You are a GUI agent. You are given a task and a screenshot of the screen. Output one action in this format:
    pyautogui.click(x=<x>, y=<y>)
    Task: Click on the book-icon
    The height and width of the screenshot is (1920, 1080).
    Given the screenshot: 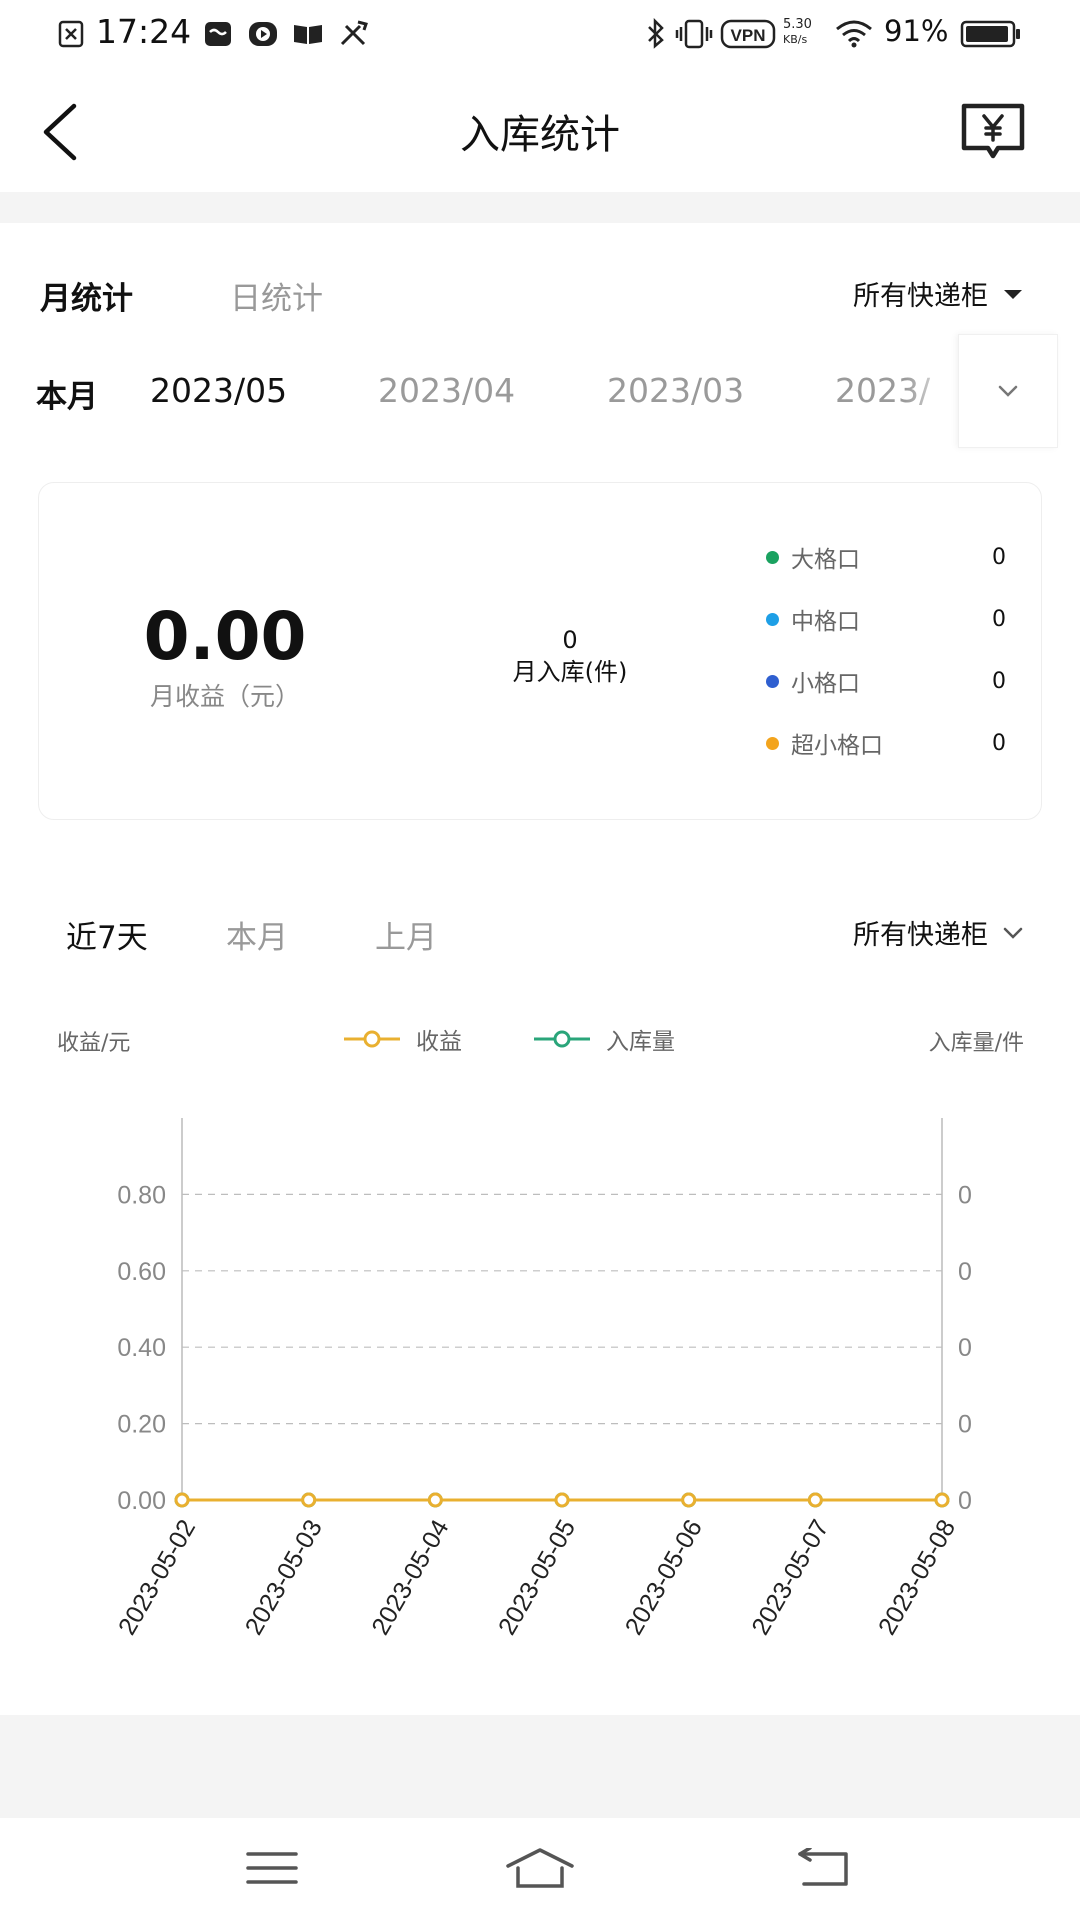 What is the action you would take?
    pyautogui.click(x=308, y=34)
    